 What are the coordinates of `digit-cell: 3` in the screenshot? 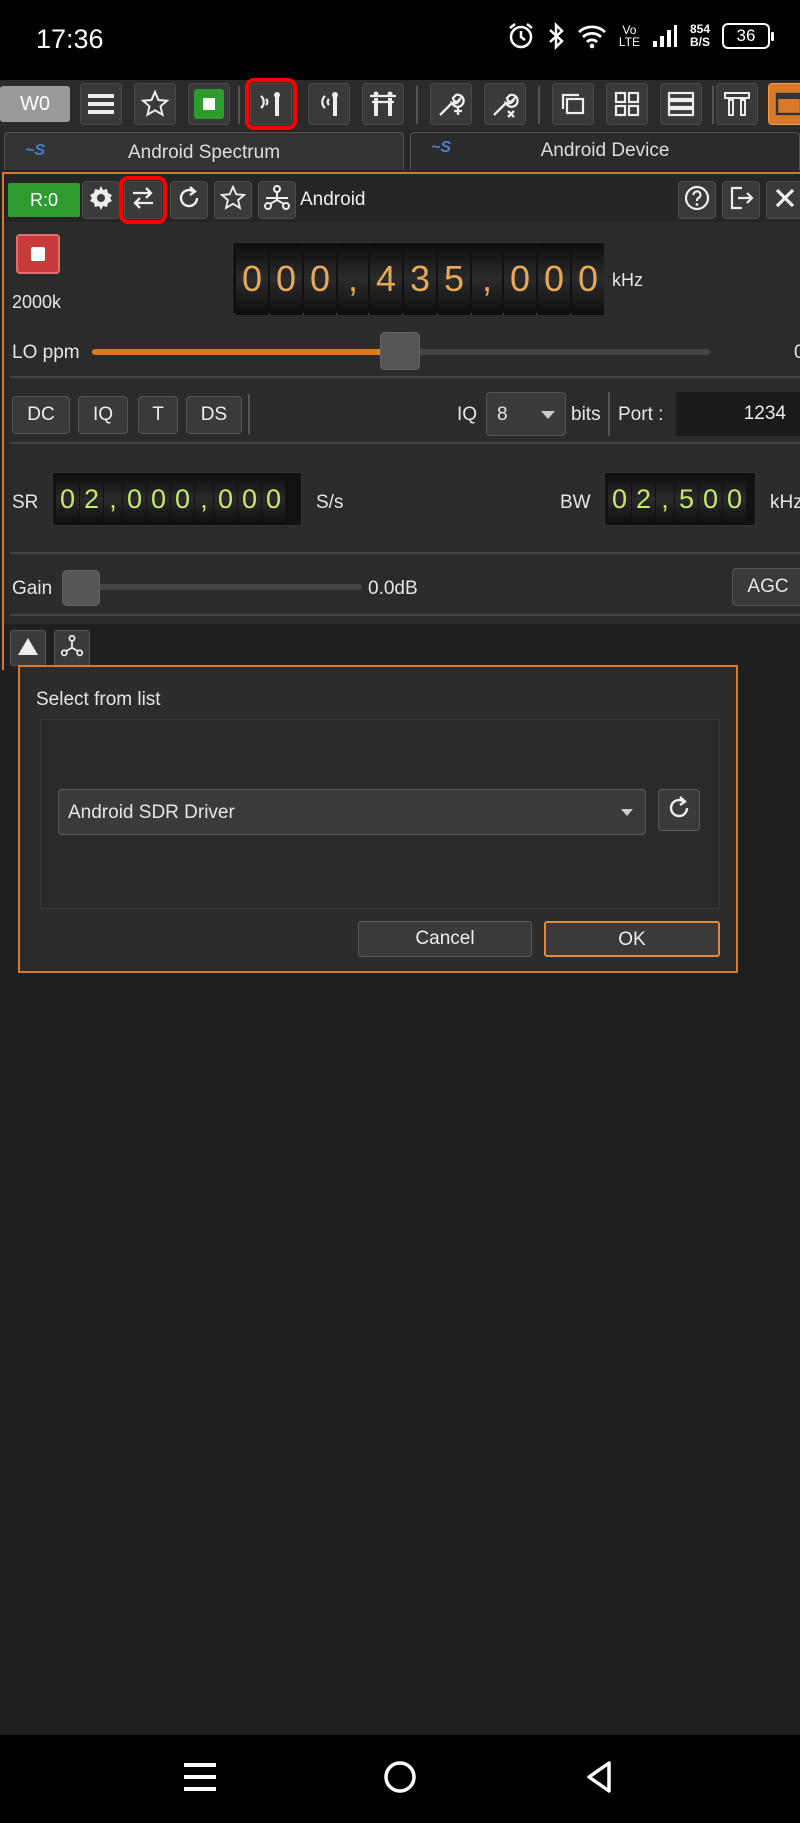 It's located at (420, 279).